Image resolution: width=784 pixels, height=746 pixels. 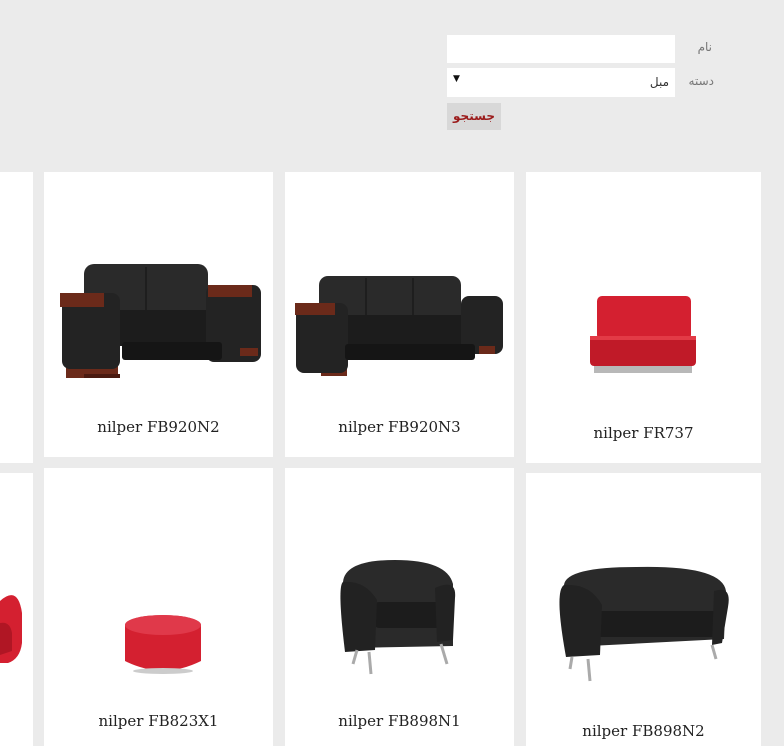 I want to click on product-image-black-tub-loveseat, so click(x=644, y=624).